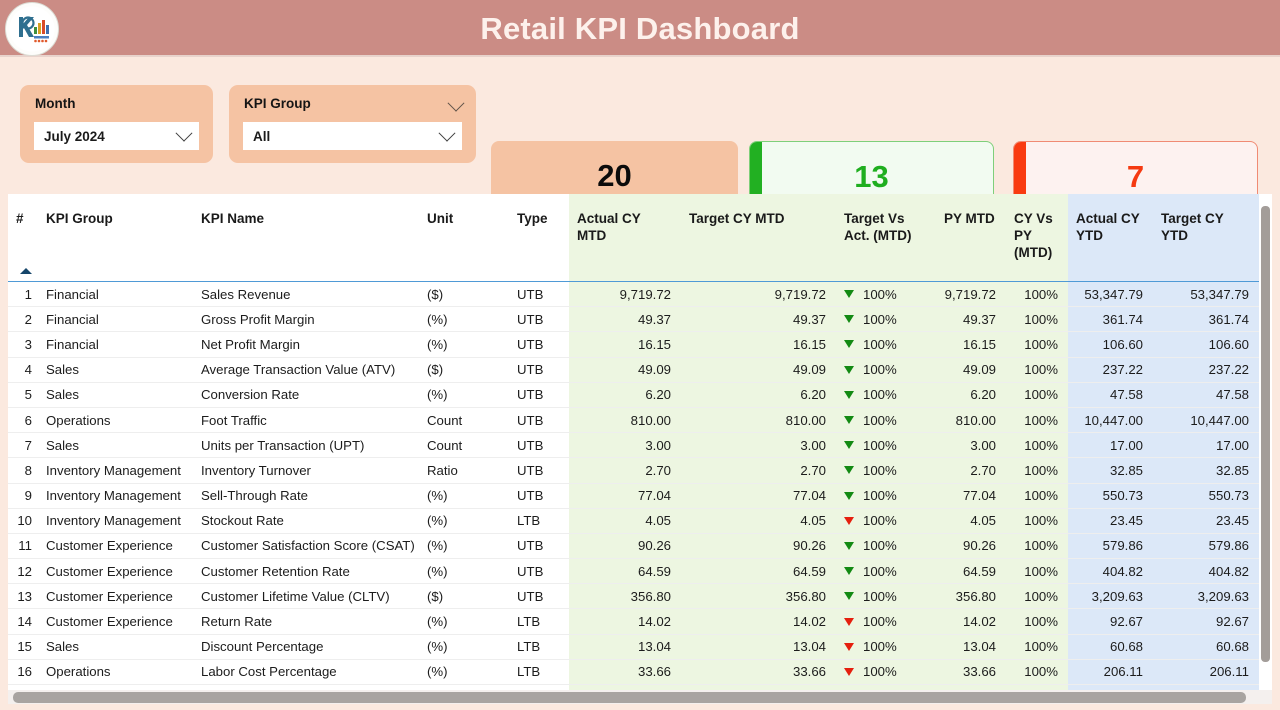 This screenshot has width=1280, height=710. I want to click on cell-actual-cy-ytd: 237.22, so click(1110, 370).